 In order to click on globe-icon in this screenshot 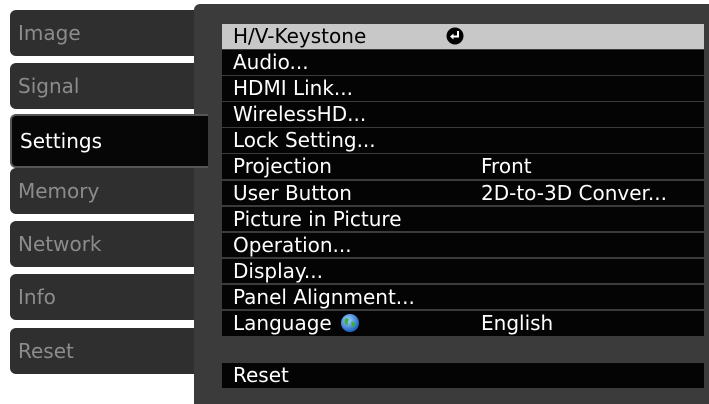, I will do `click(349, 323)`.